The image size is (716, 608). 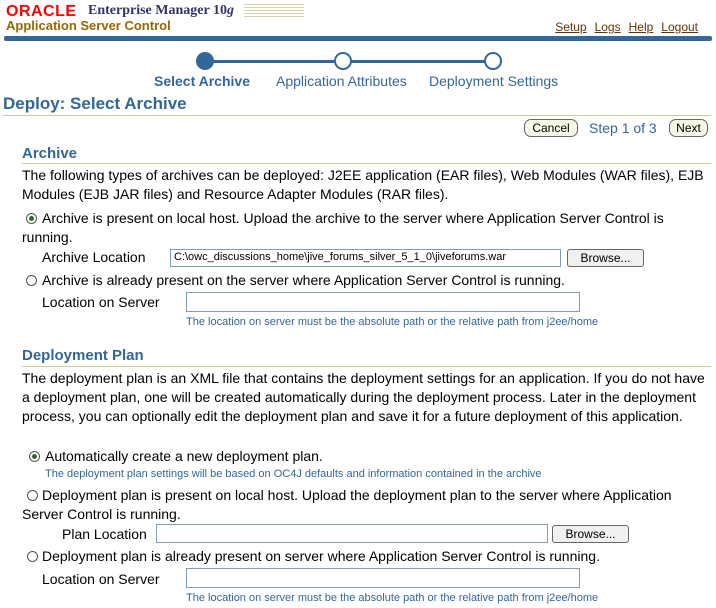 I want to click on train-step-application-attributes: Application Attributes, so click(x=341, y=81).